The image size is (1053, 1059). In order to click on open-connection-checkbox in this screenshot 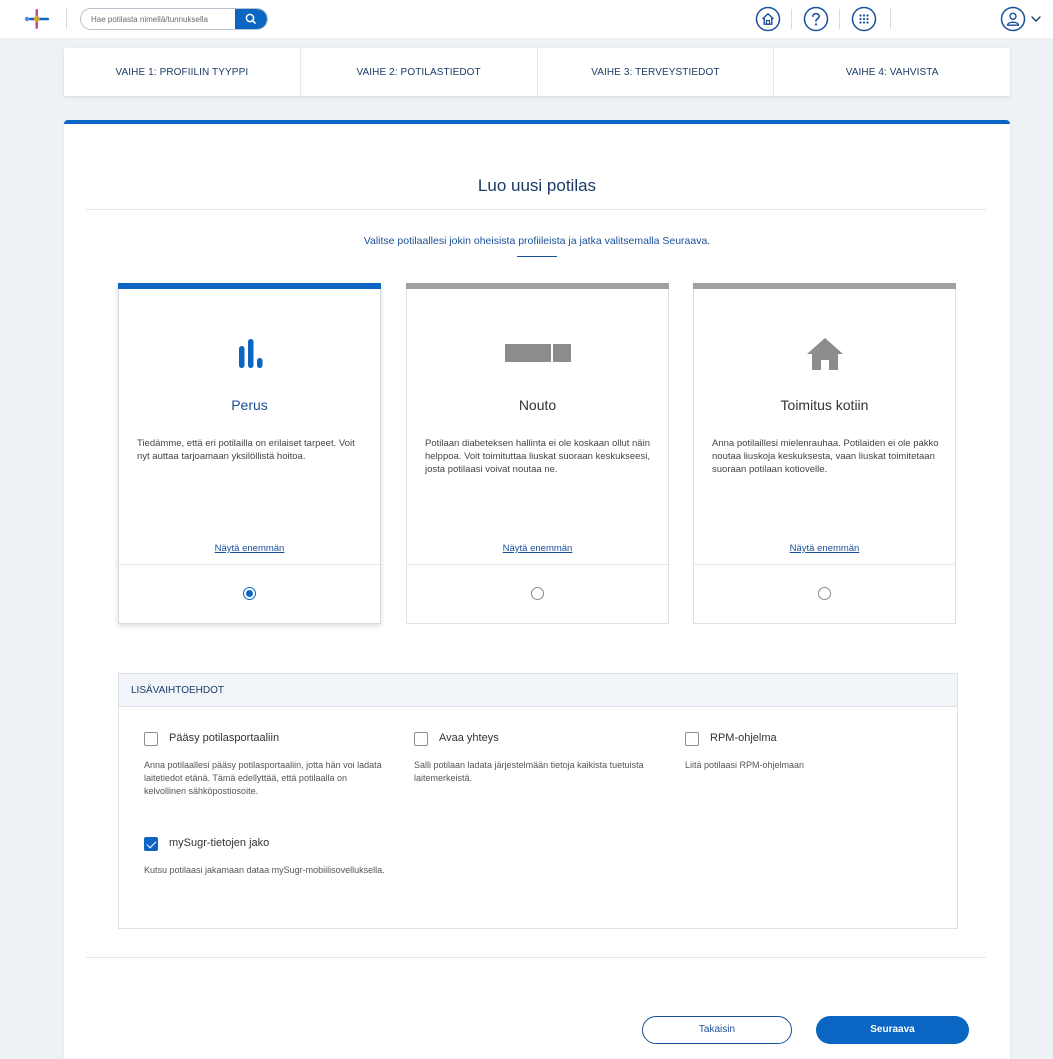, I will do `click(421, 739)`.